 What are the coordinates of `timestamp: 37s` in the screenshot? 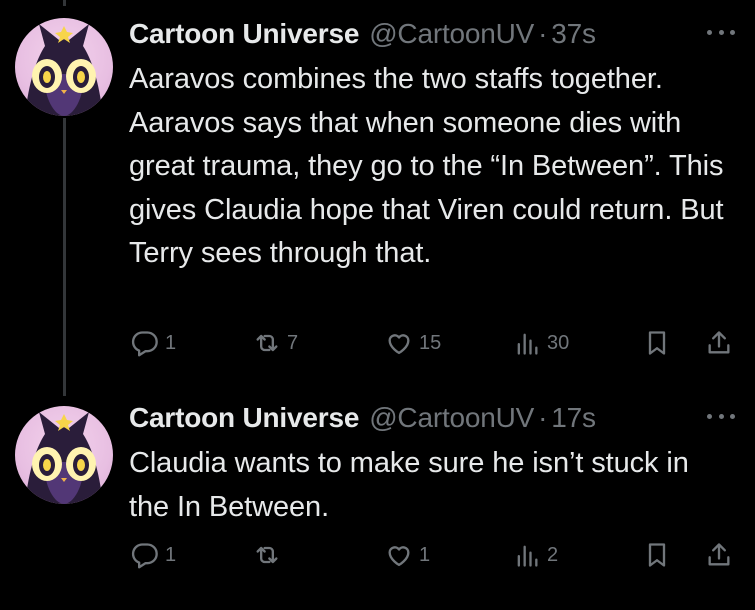 It's located at (573, 34).